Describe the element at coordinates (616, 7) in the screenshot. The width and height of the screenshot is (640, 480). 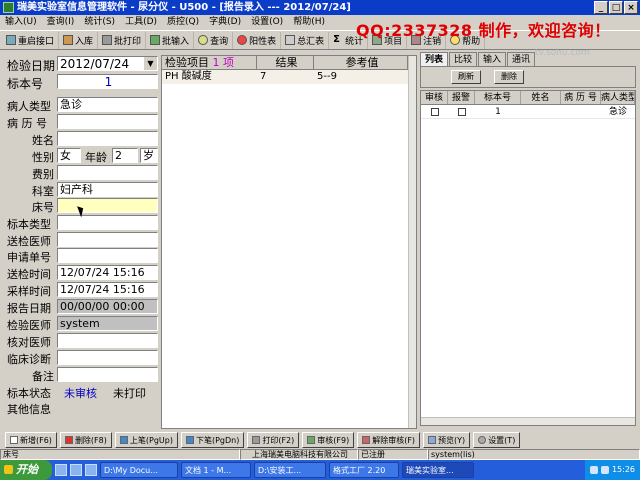
I see `maximize-button: □` at that location.